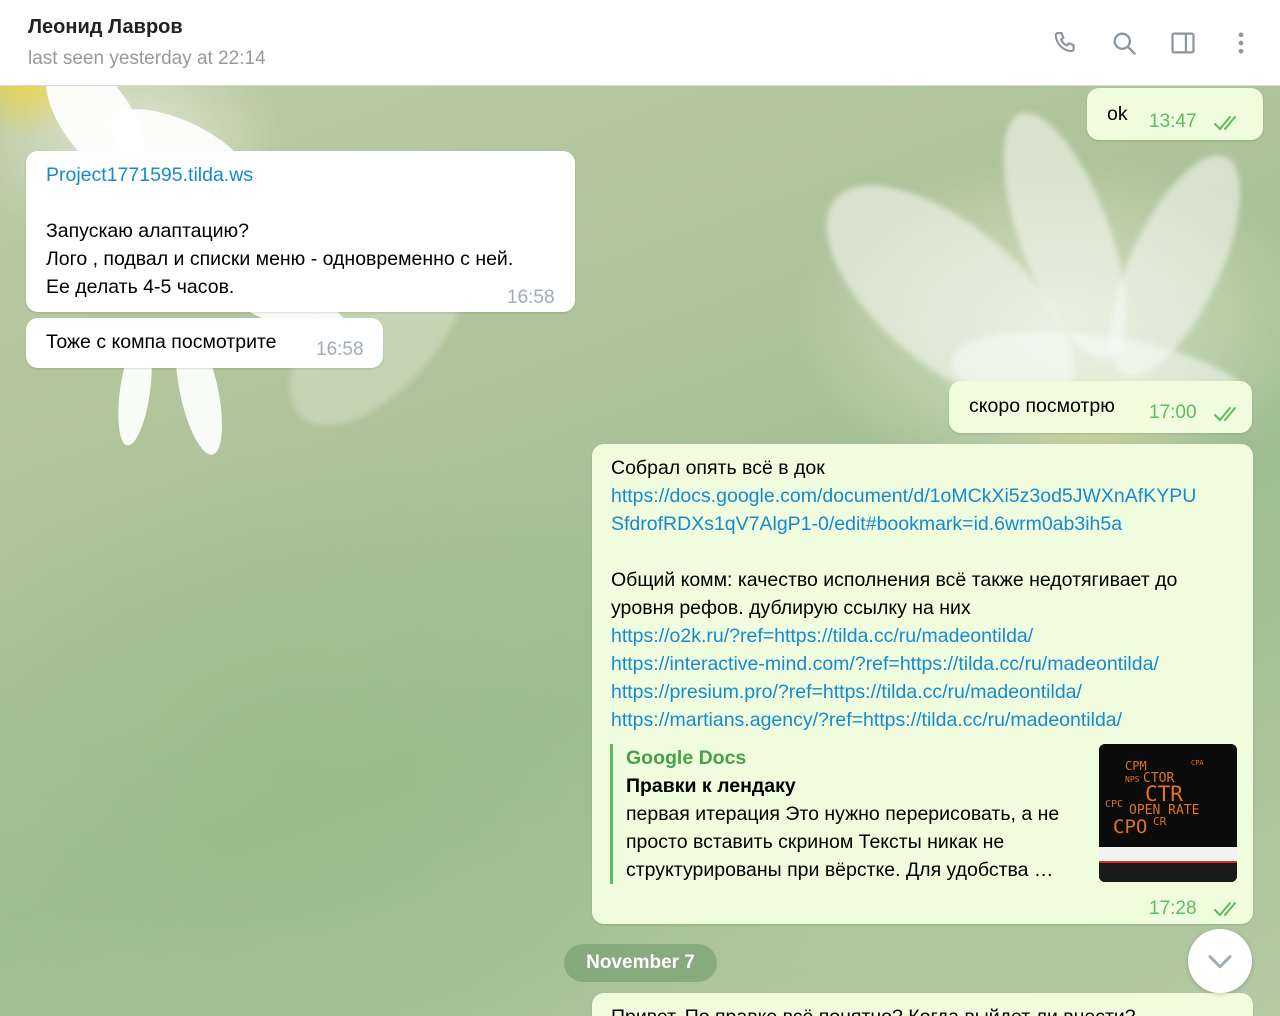 The width and height of the screenshot is (1280, 1016). Describe the element at coordinates (161, 342) in the screenshot. I see `message-text: Тоже с компа посмотрите` at that location.